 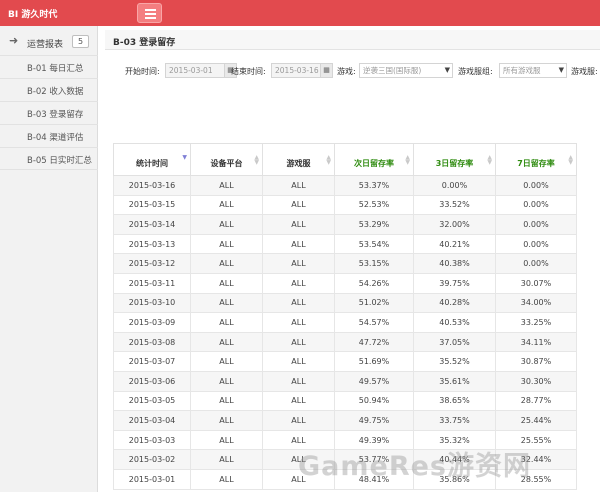 I want to click on cell-day7-retention: 28.77%, so click(x=536, y=401).